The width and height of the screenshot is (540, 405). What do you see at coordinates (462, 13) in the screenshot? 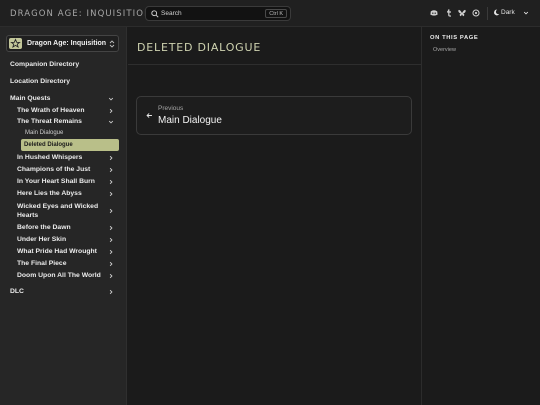
I see `bluesky-icon` at bounding box center [462, 13].